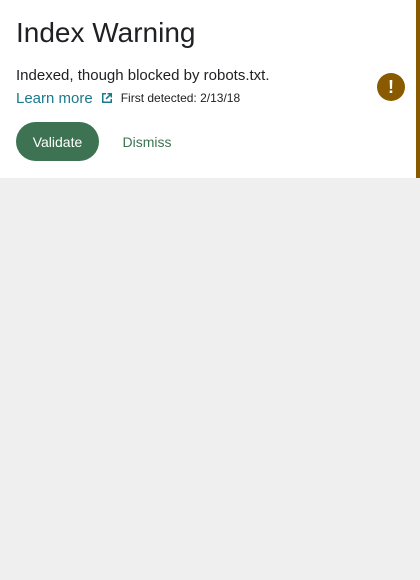  I want to click on warning-symbol: !, so click(391, 87).